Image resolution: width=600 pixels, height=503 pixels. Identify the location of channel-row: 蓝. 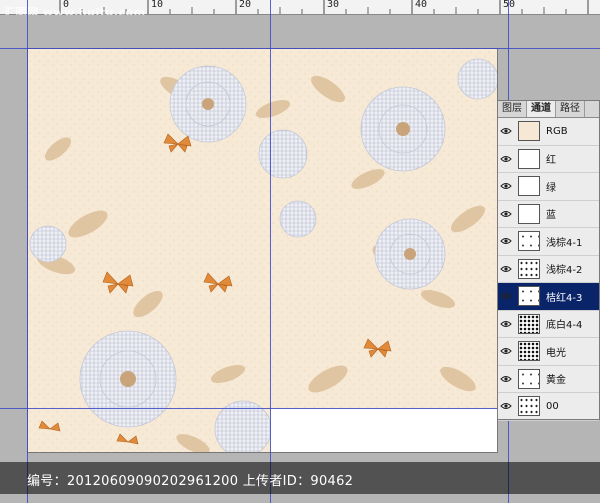
(548, 214).